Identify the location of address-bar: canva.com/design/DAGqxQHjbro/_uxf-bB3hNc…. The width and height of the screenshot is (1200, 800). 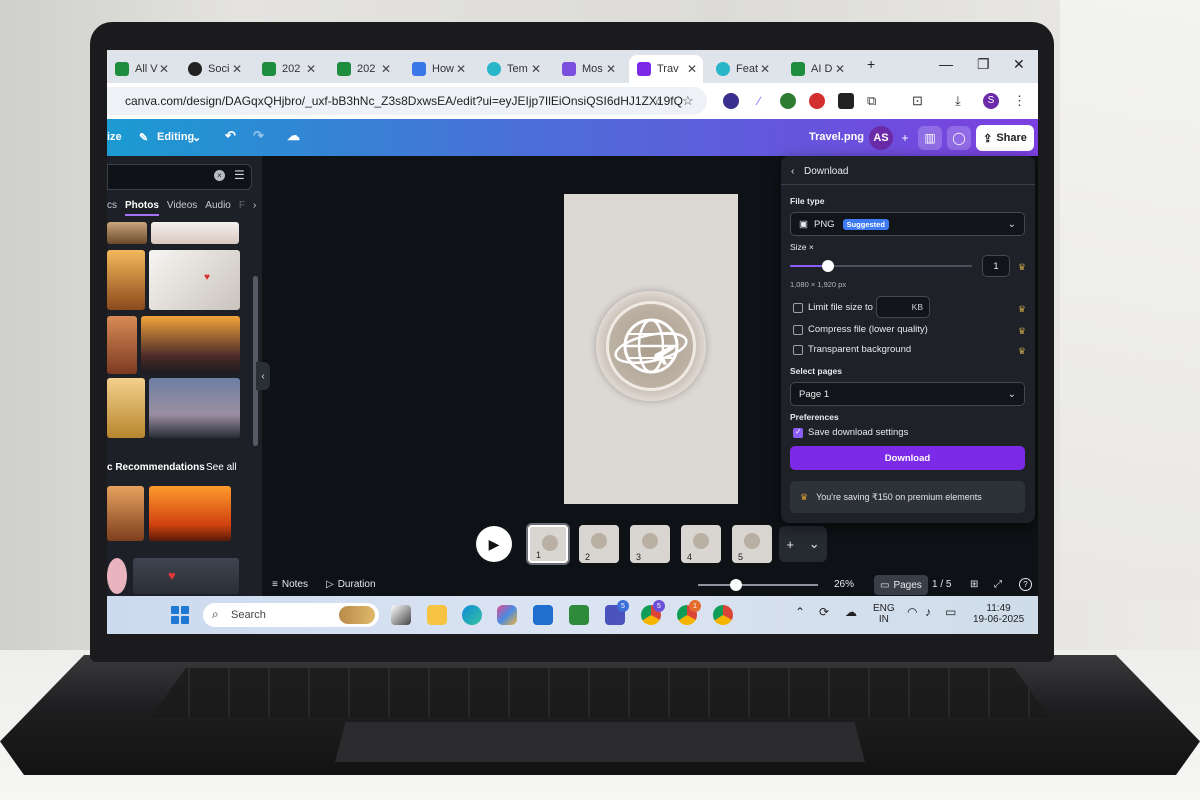
(407, 101).